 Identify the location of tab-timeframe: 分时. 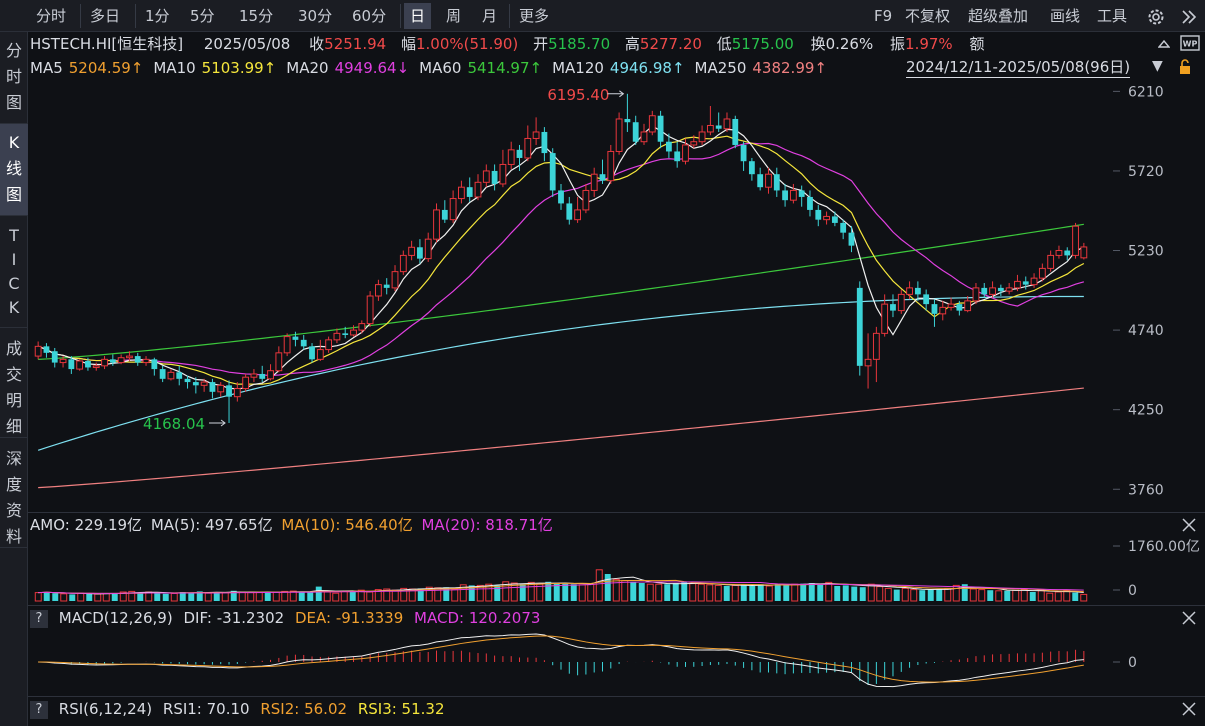
(51, 16).